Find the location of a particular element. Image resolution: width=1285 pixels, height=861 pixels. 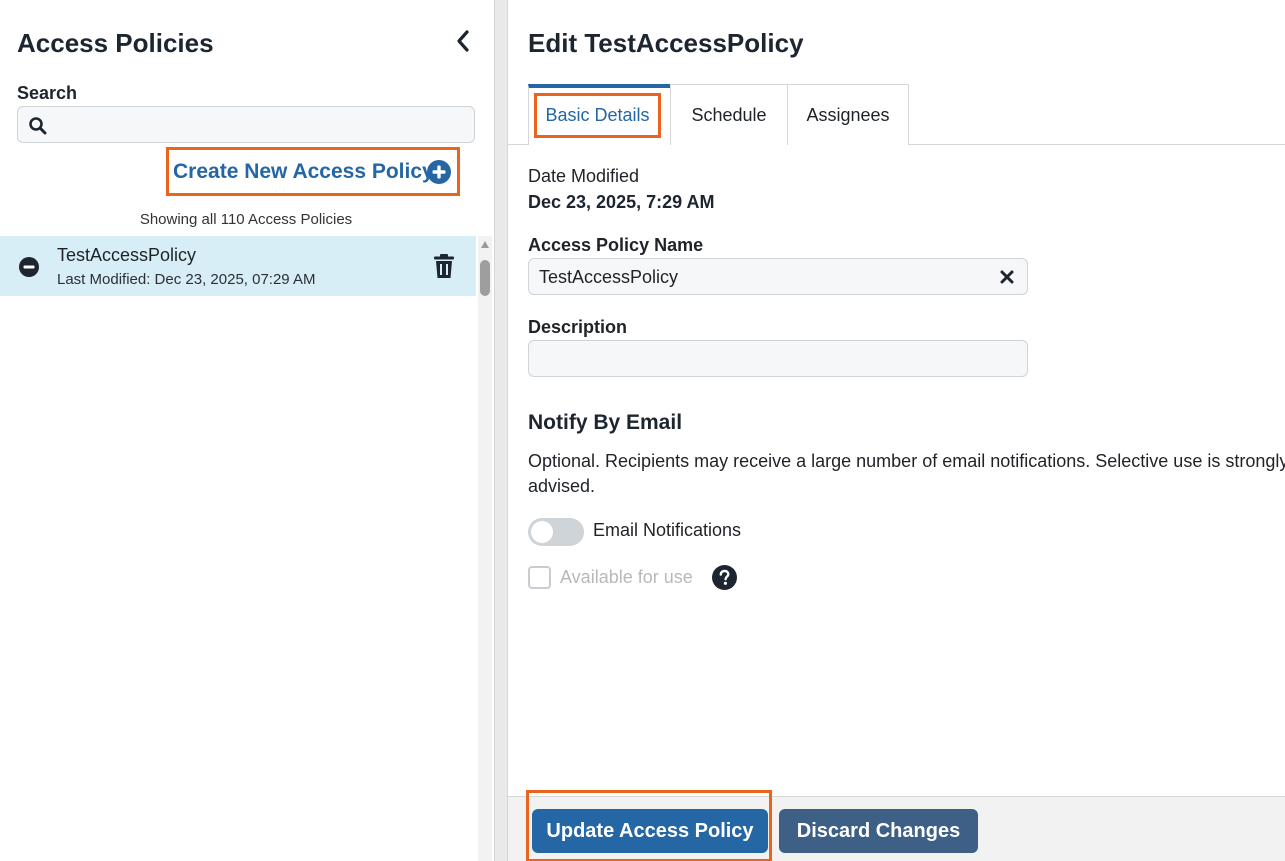

policy-name-field is located at coordinates (778, 276).